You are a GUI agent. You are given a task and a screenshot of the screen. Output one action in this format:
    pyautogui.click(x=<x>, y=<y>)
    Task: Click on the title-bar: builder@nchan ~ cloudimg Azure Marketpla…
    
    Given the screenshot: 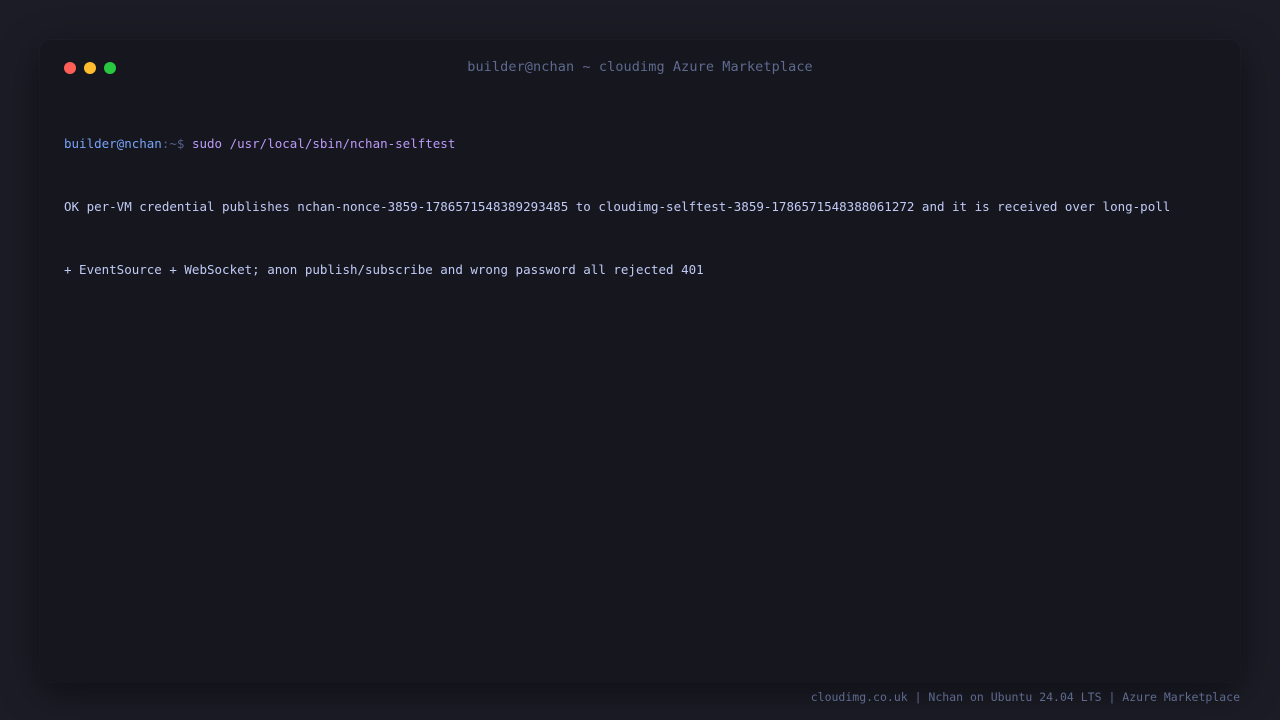 What is the action you would take?
    pyautogui.click(x=640, y=68)
    